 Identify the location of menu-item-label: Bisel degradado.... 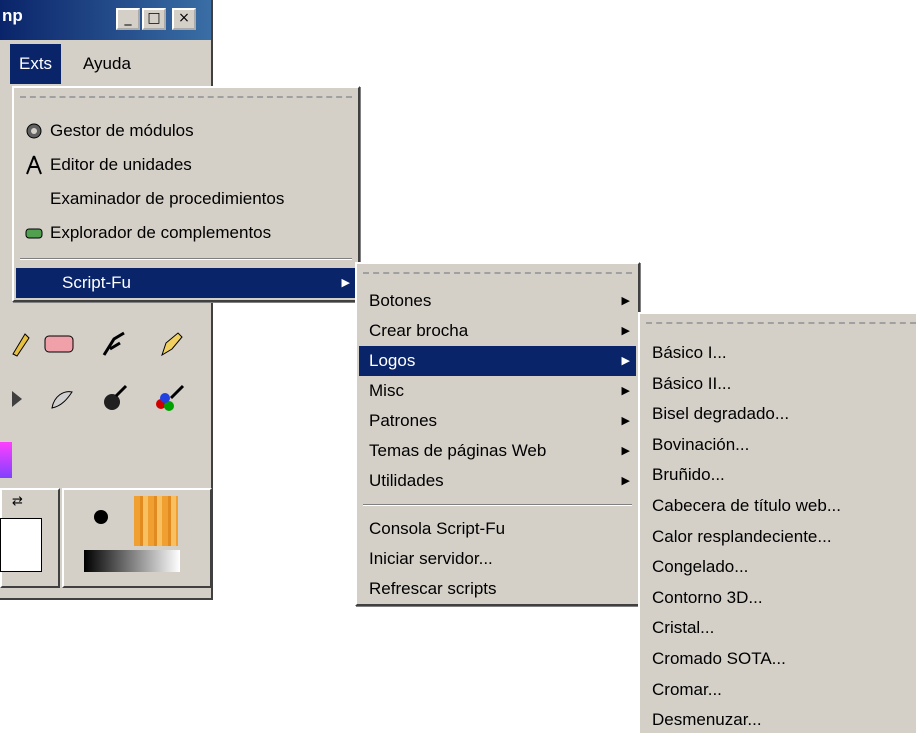
(721, 414).